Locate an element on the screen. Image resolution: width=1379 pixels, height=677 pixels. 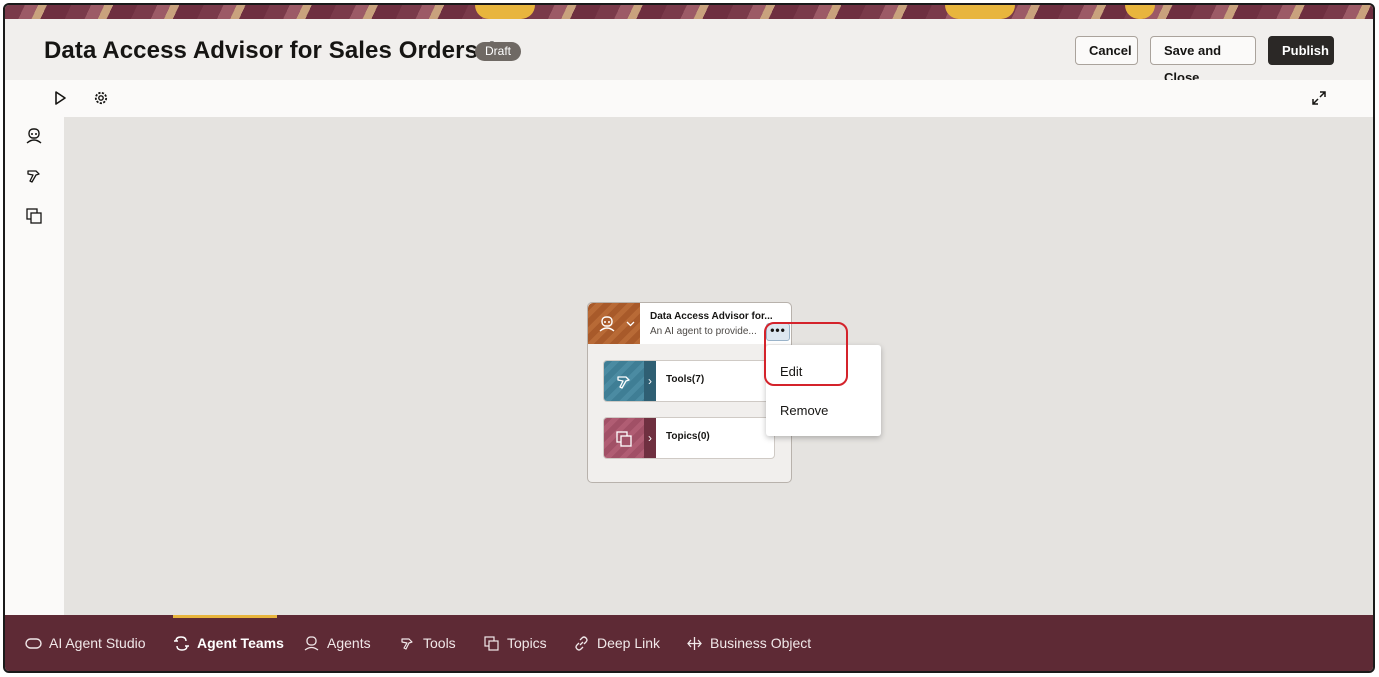
expand-icon is located at coordinates (1319, 98).